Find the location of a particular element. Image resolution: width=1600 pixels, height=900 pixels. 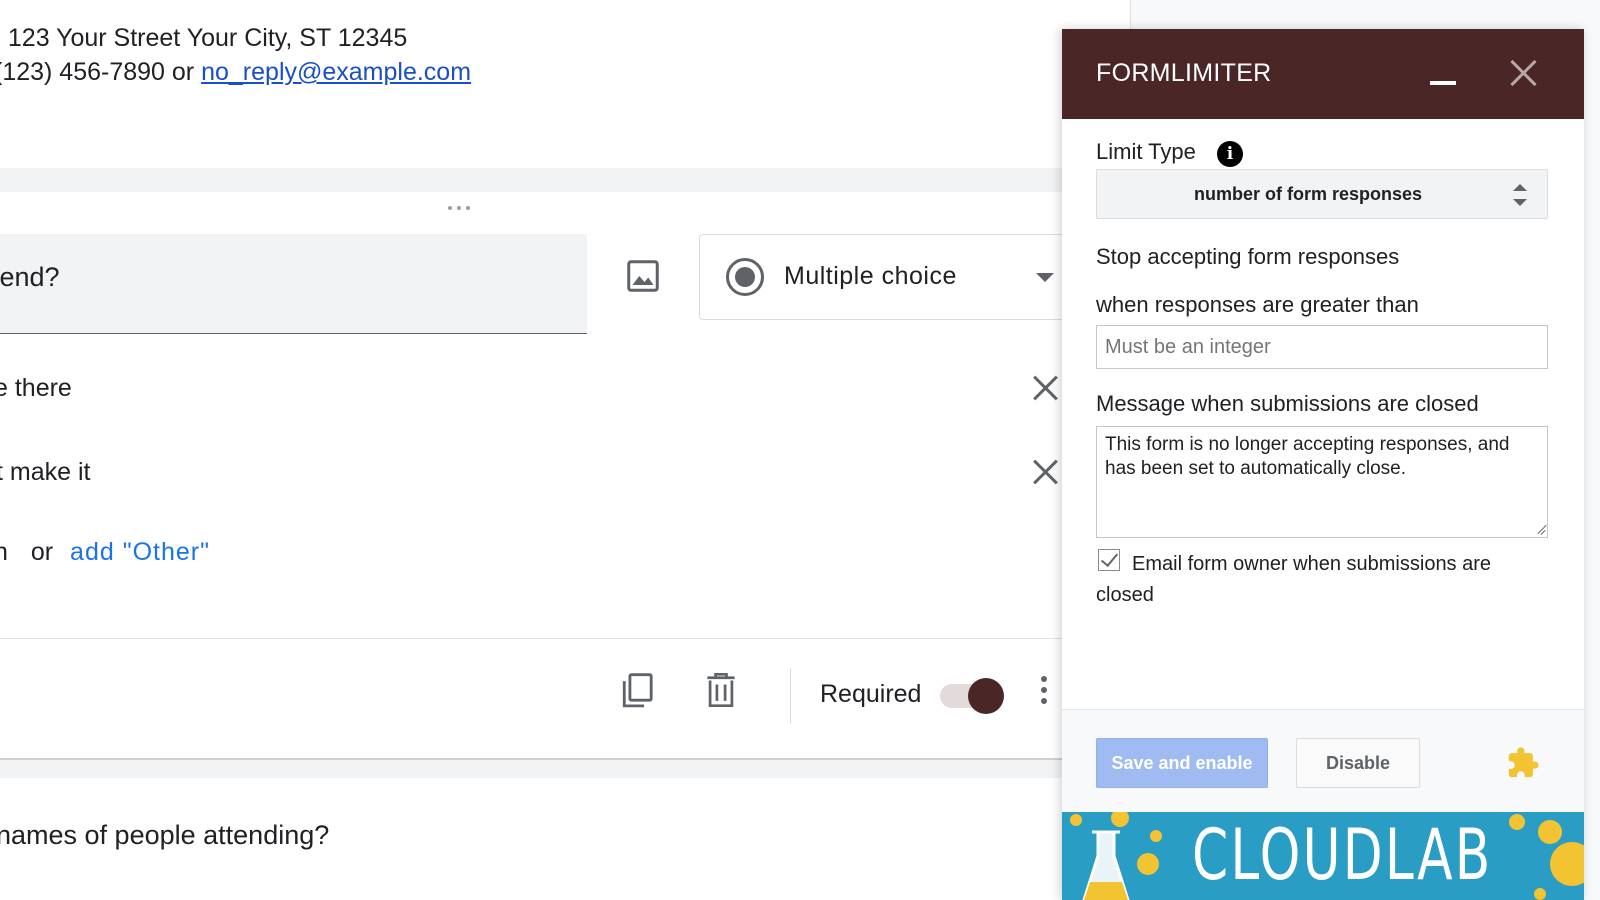

puzzle-icon is located at coordinates (1523, 763).